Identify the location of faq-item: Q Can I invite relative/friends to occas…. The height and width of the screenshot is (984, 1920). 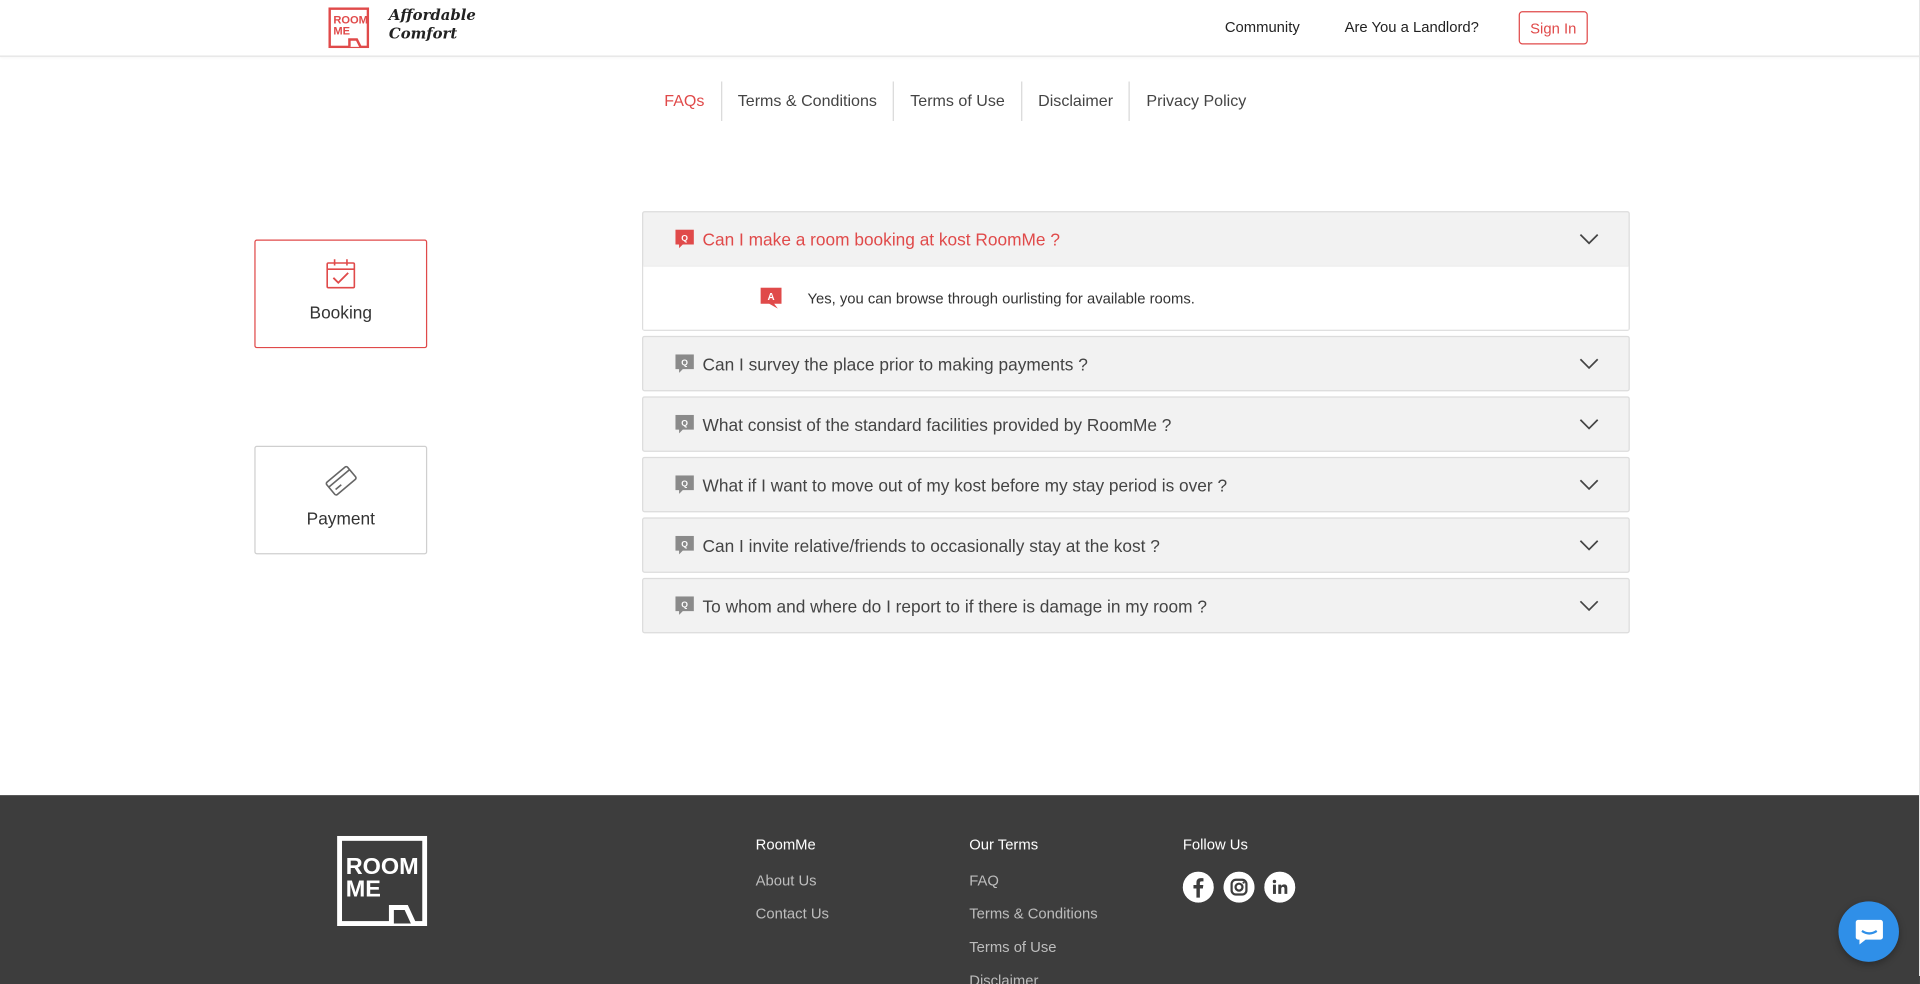
(1136, 545).